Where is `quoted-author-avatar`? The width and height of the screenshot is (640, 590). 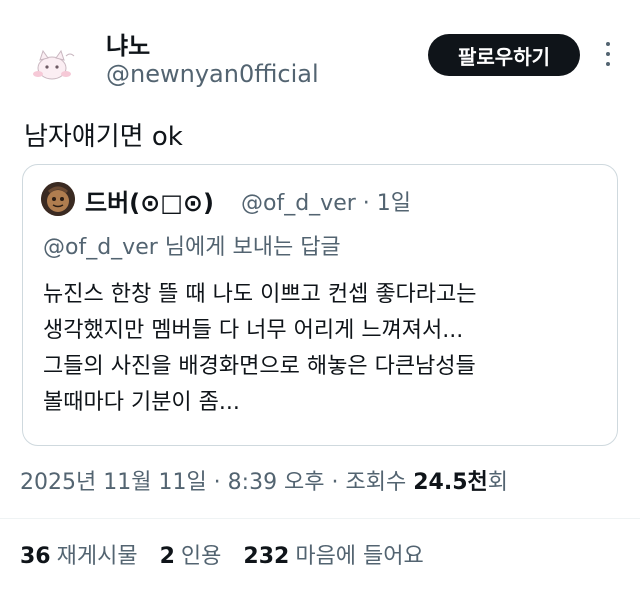
quoted-author-avatar is located at coordinates (58, 199).